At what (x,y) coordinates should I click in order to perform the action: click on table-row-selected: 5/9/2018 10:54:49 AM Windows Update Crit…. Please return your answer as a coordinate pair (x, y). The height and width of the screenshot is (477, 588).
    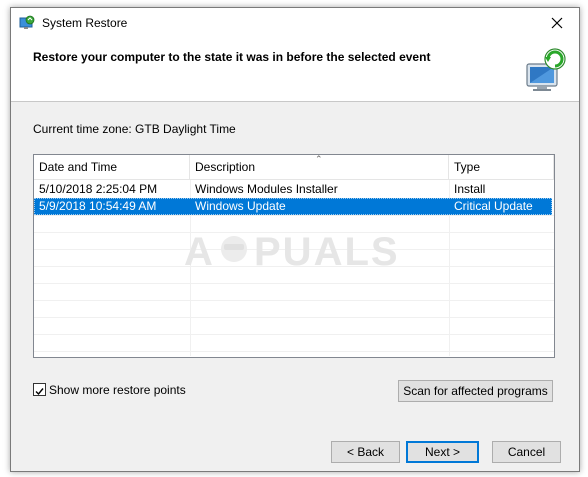
    Looking at the image, I should click on (293, 206).